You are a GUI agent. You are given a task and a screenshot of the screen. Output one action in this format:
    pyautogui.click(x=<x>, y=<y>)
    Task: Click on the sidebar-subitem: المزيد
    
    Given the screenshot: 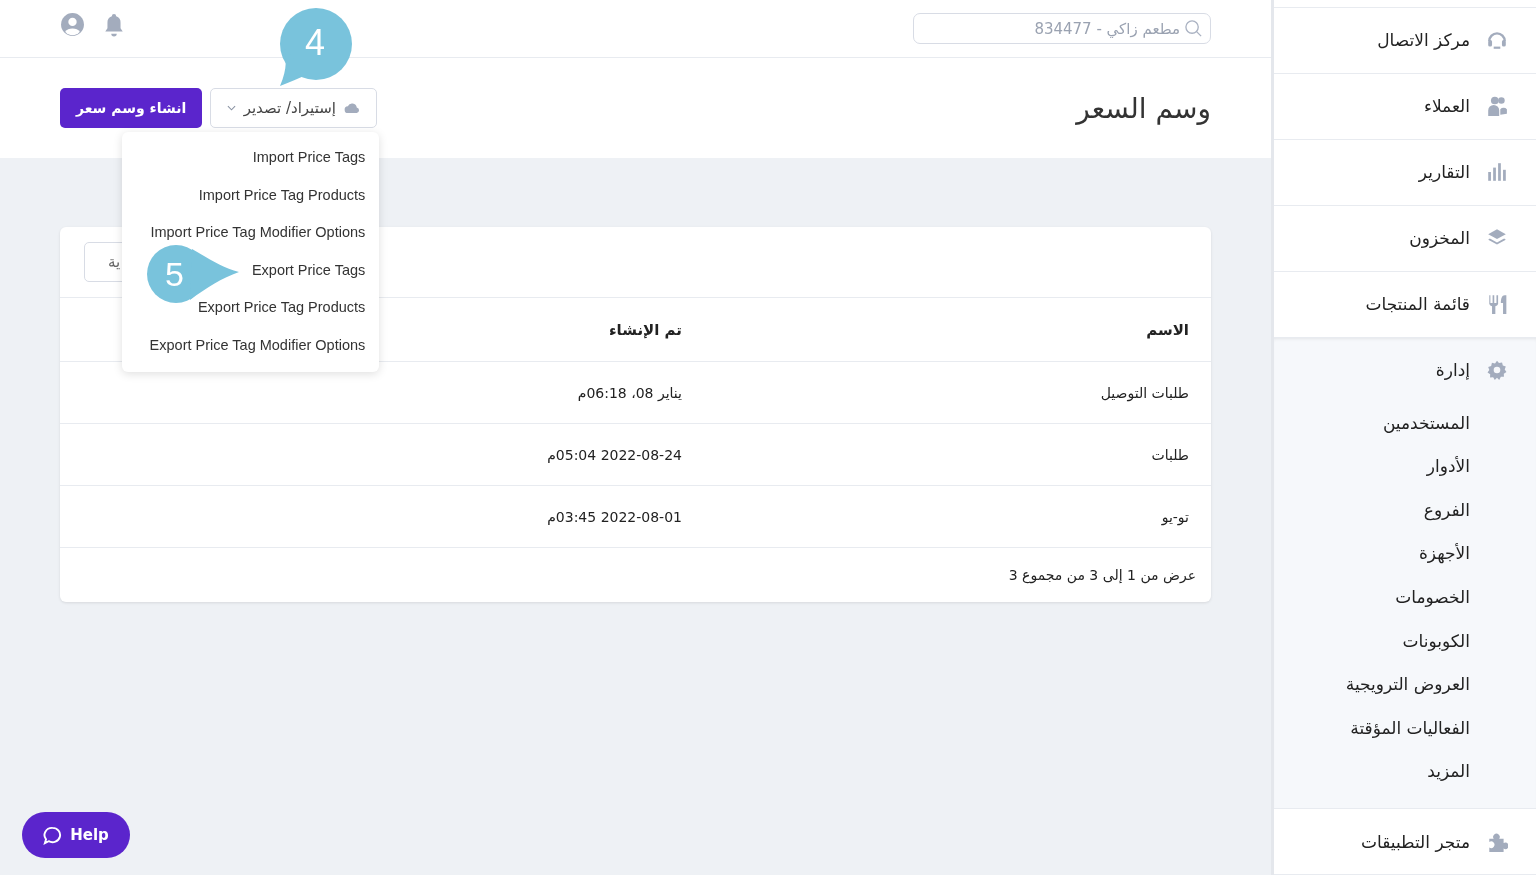 What is the action you would take?
    pyautogui.click(x=1405, y=772)
    